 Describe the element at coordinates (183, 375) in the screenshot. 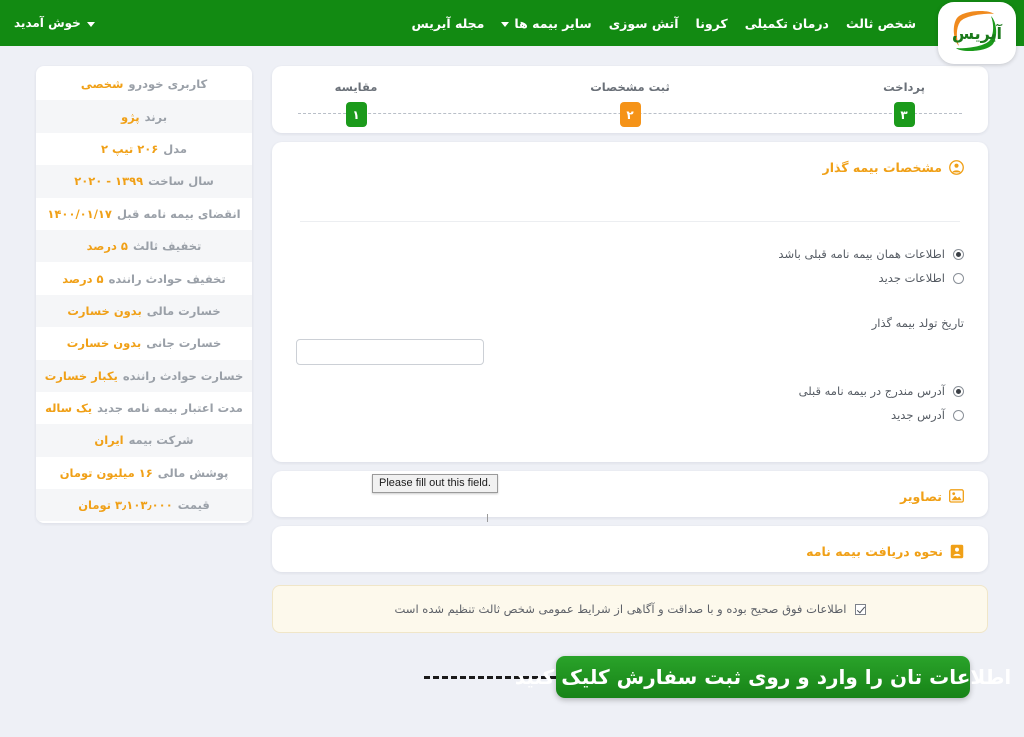

I see `summary-label: خسارت حوادث راننده` at that location.